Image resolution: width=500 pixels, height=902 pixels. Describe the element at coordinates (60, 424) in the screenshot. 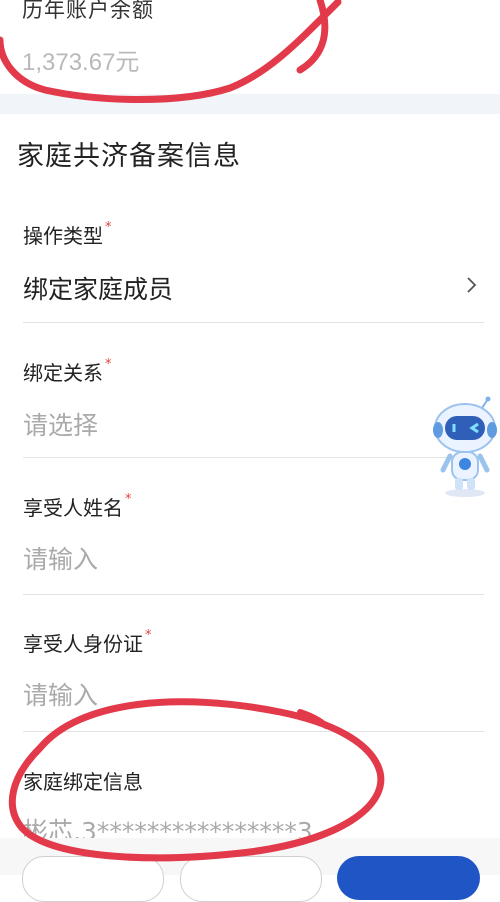

I see `relation-select: 请选择` at that location.